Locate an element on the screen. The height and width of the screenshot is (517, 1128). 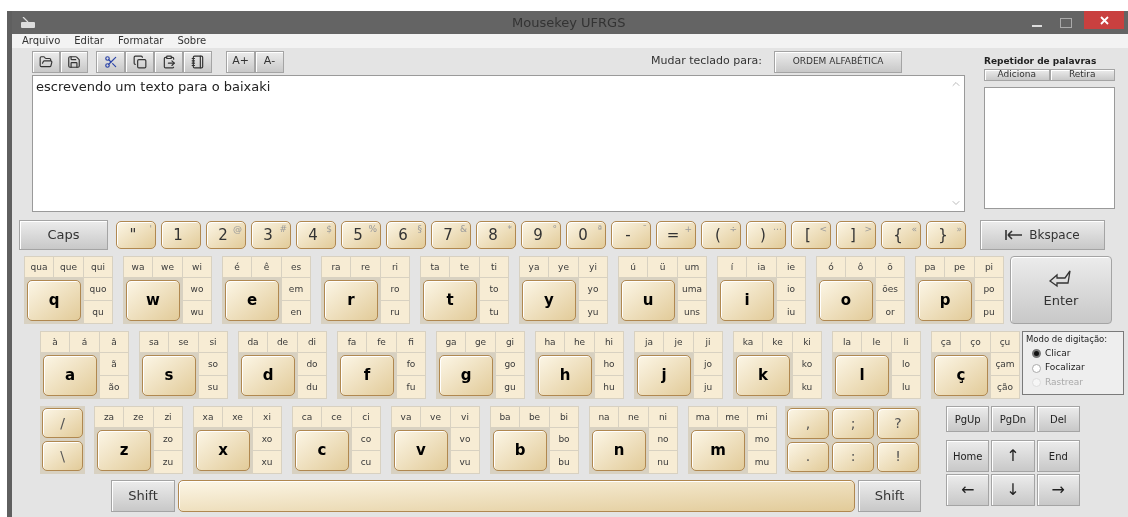
syllable-key: xu is located at coordinates (267, 462).